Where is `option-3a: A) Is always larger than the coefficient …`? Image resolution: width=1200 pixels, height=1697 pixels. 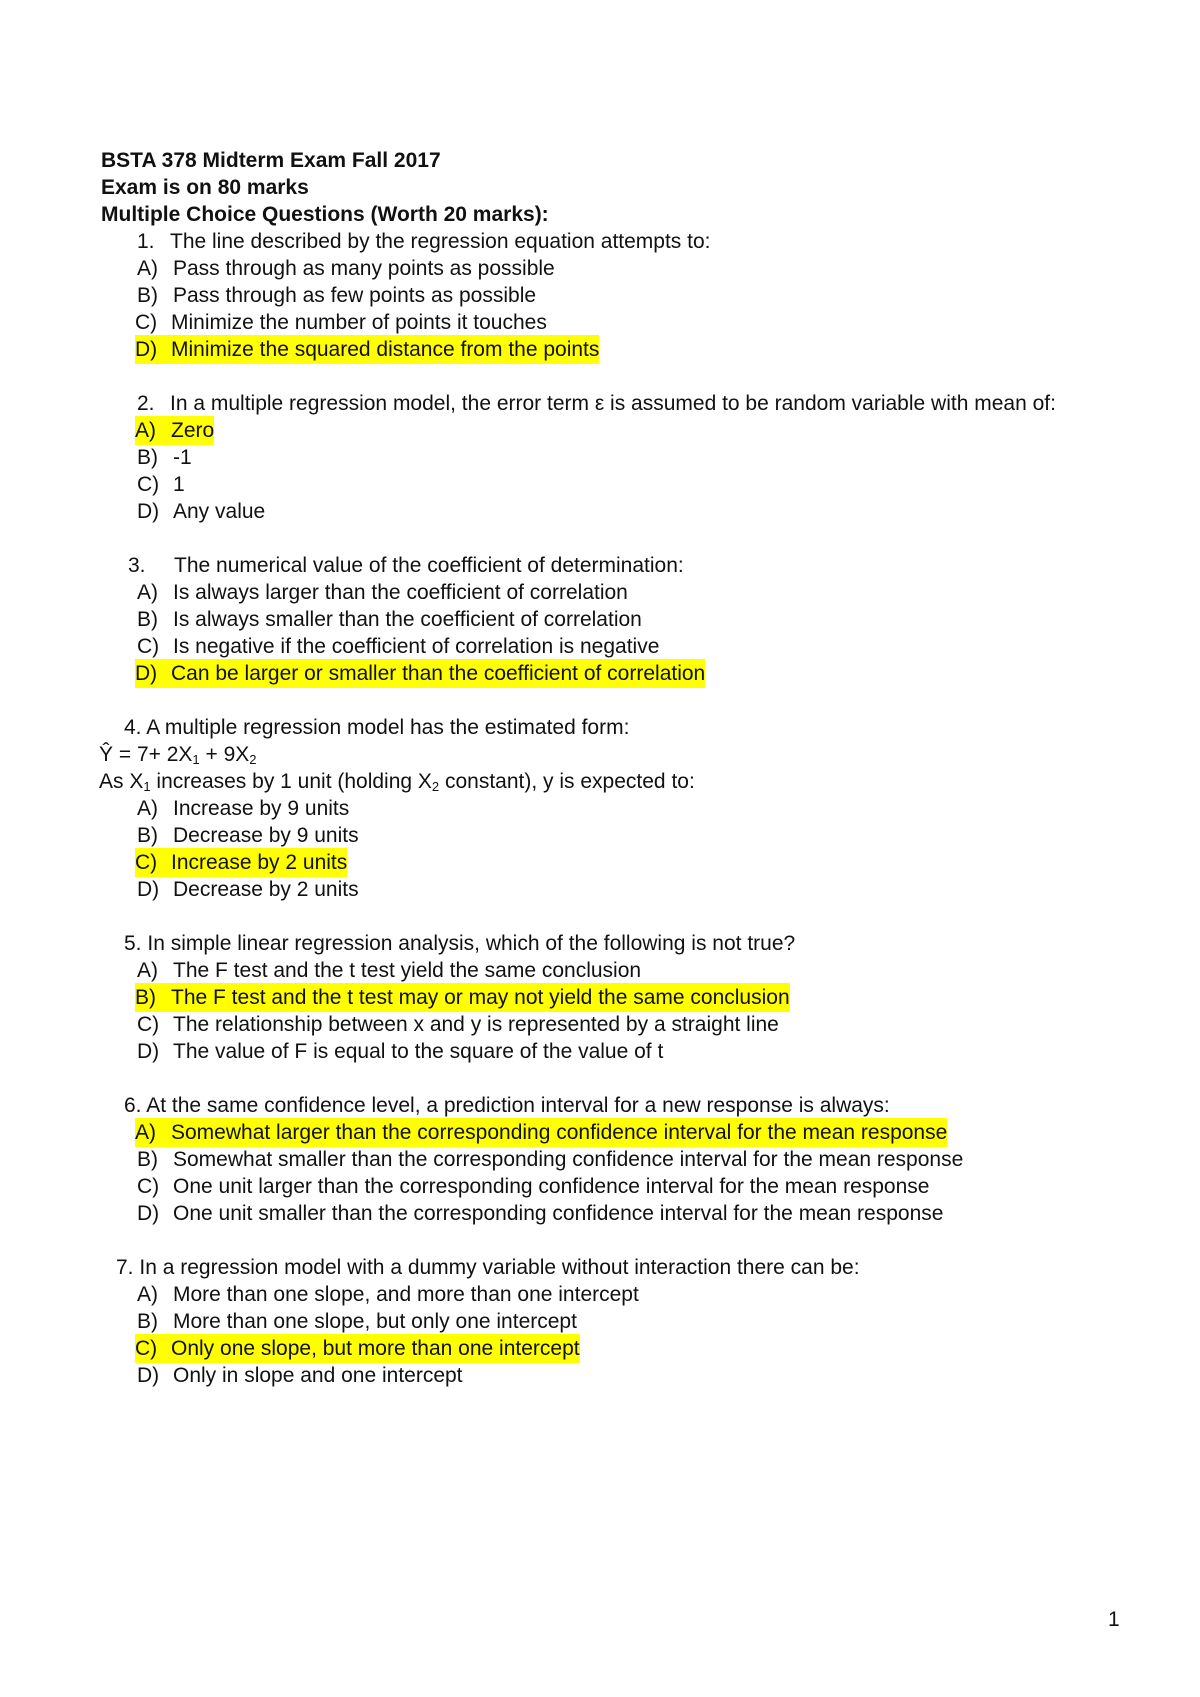
option-3a: A) Is always larger than the coefficient … is located at coordinates (382, 592).